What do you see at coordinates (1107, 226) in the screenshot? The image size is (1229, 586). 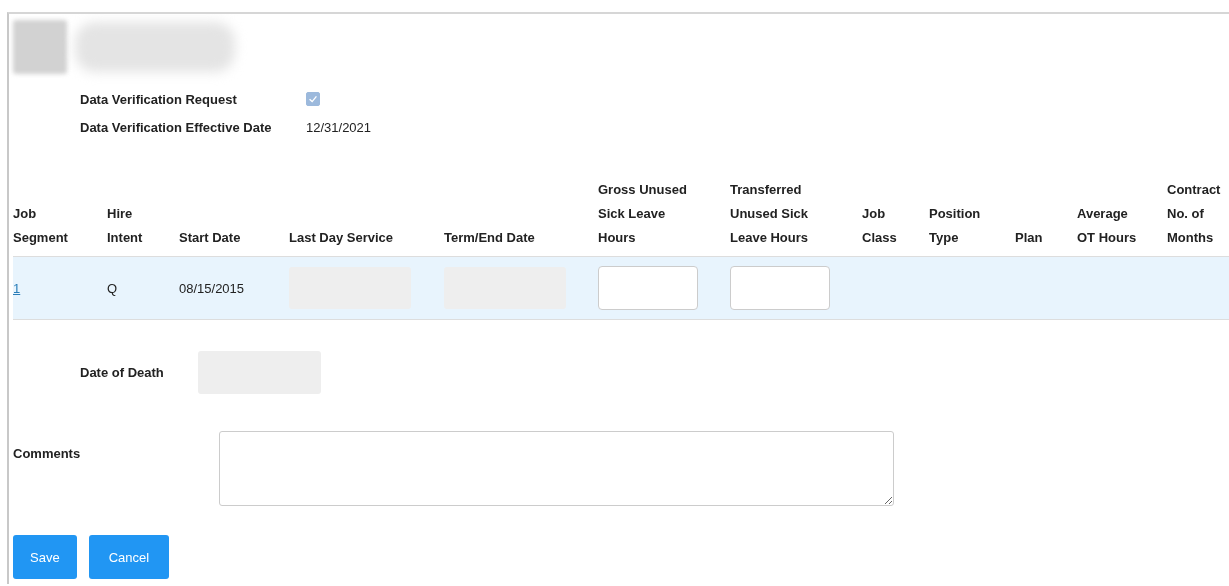 I see `column-header: Average OT Hours` at bounding box center [1107, 226].